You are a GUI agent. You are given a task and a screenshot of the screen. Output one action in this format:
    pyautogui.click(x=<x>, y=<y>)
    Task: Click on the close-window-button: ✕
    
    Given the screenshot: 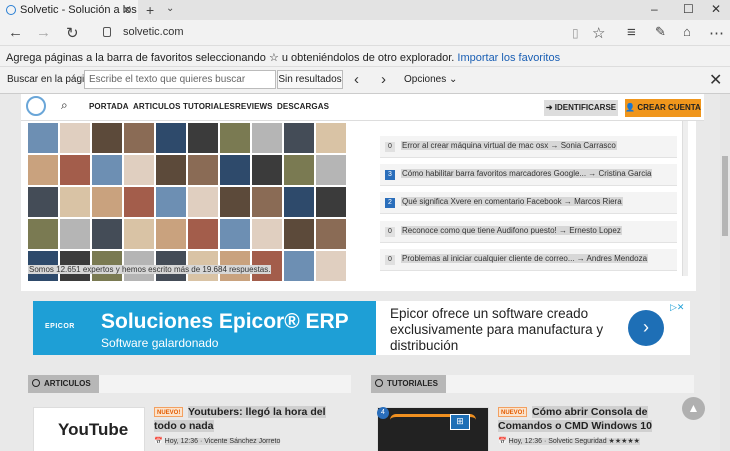 What is the action you would take?
    pyautogui.click(x=716, y=9)
    